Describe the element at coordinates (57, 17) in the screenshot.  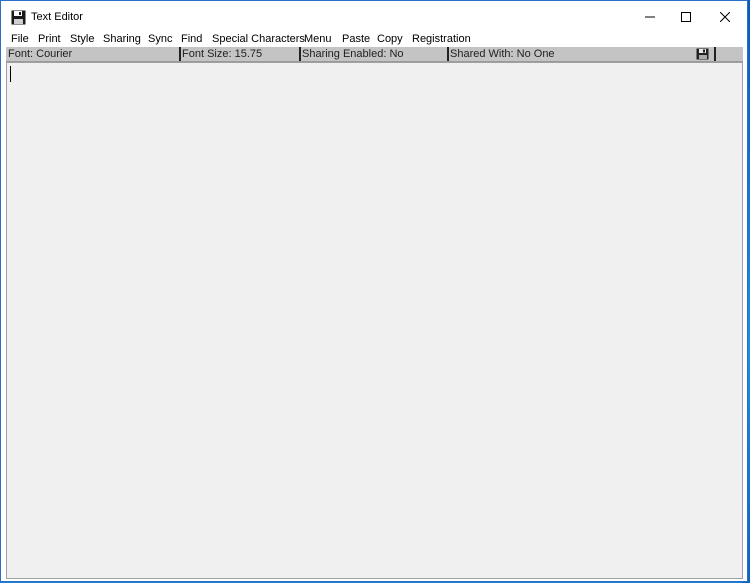
I see `window-title: Text Editor` at that location.